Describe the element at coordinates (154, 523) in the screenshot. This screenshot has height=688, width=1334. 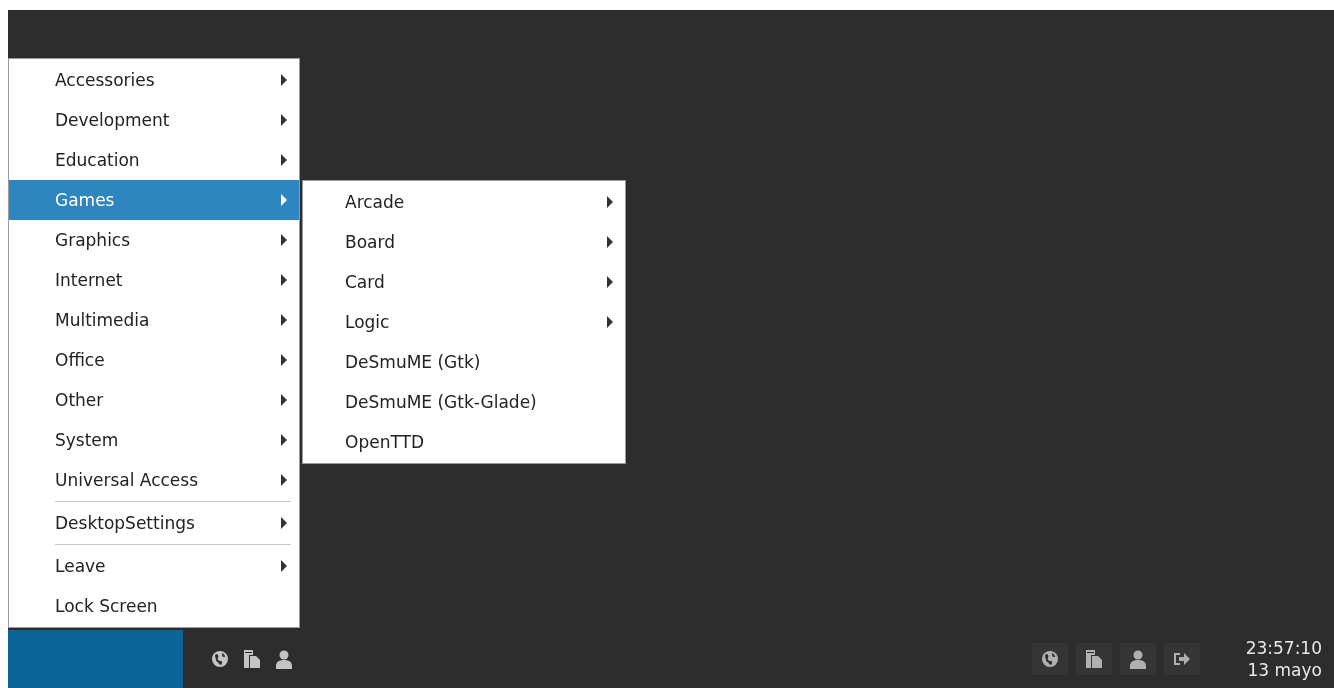
I see `menu-item: DesktopSettings` at that location.